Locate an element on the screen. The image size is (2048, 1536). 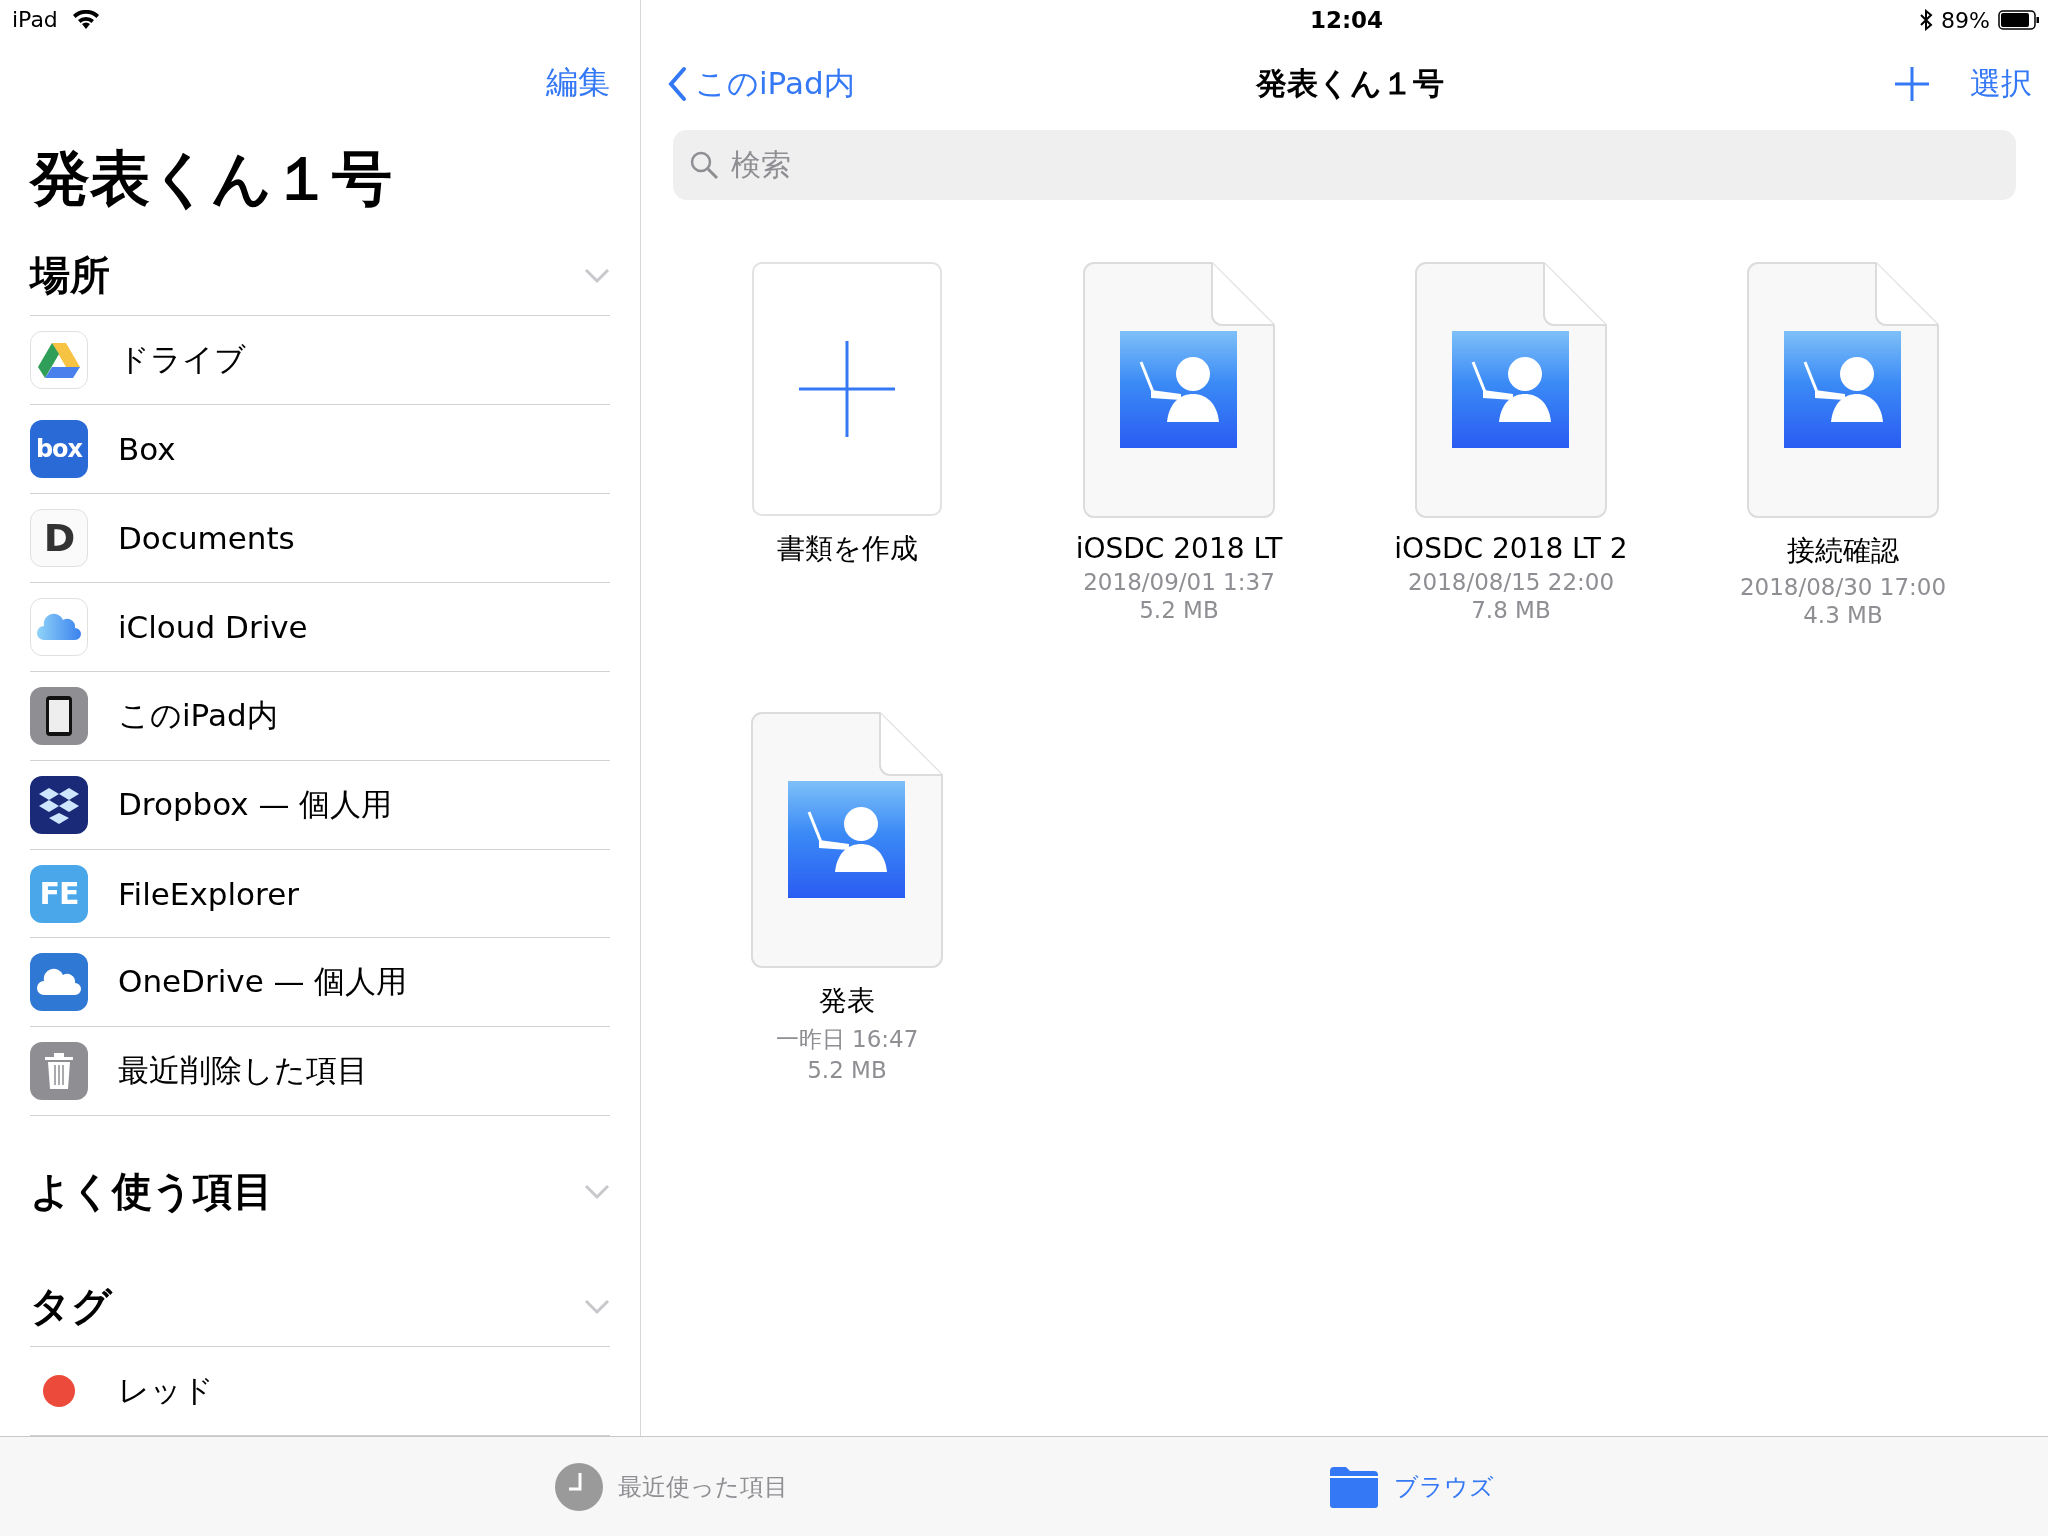
documents-logo-icon: D is located at coordinates (59, 538).